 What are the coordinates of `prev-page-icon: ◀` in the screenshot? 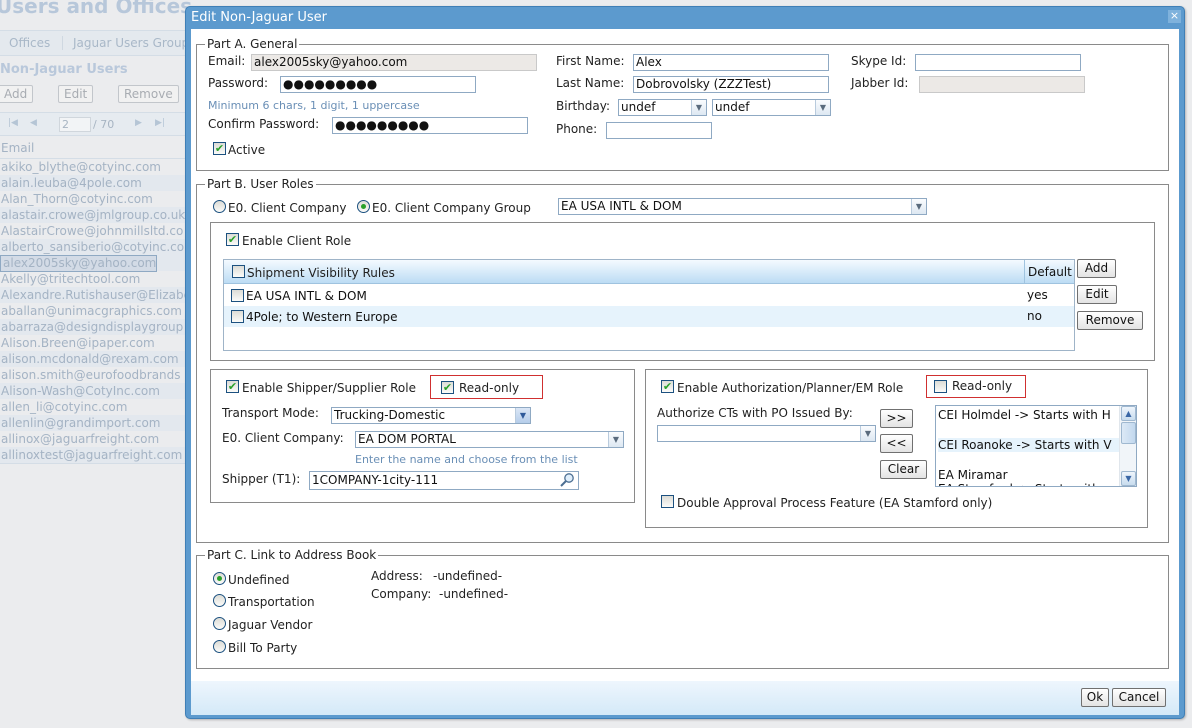 It's located at (33, 123).